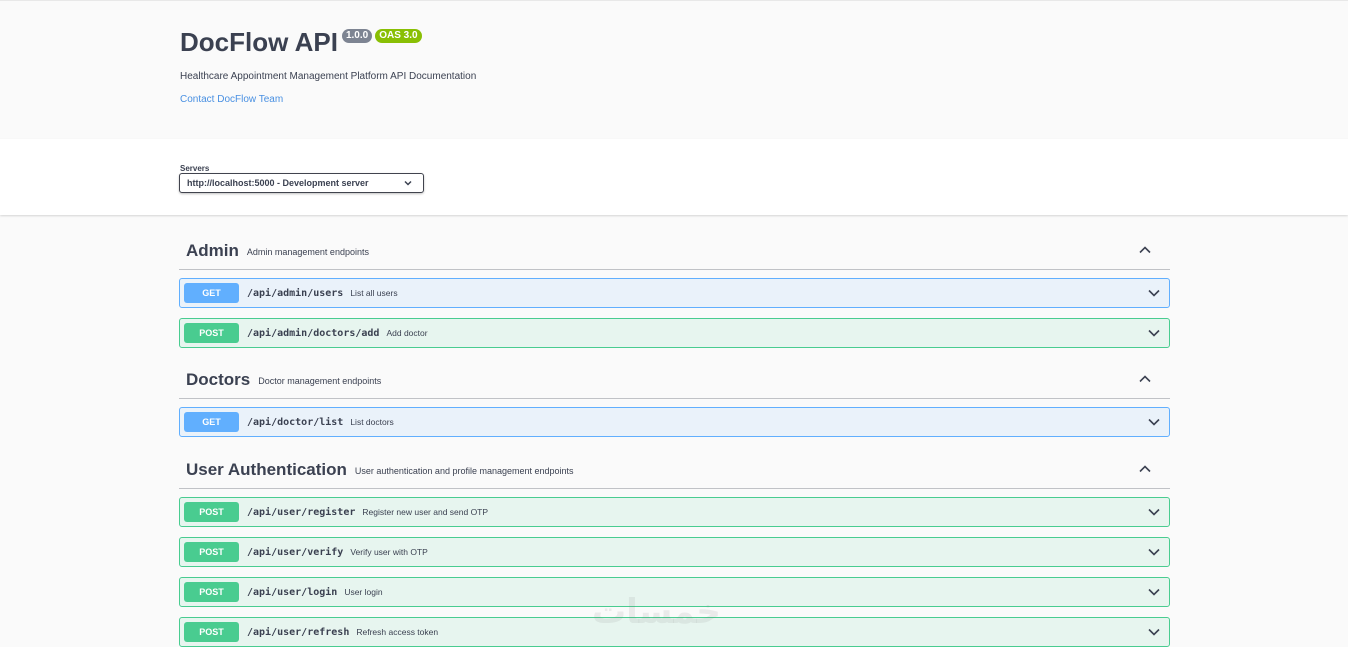  Describe the element at coordinates (674, 293) in the screenshot. I see `operation-row: GET/api/admin/users List all users` at that location.